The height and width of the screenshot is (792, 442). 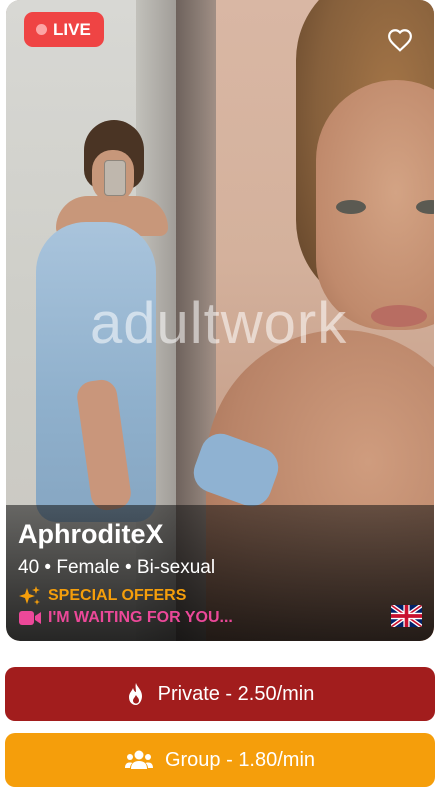 I want to click on special-offers-row: SPECIAL OFFERS, so click(x=102, y=596).